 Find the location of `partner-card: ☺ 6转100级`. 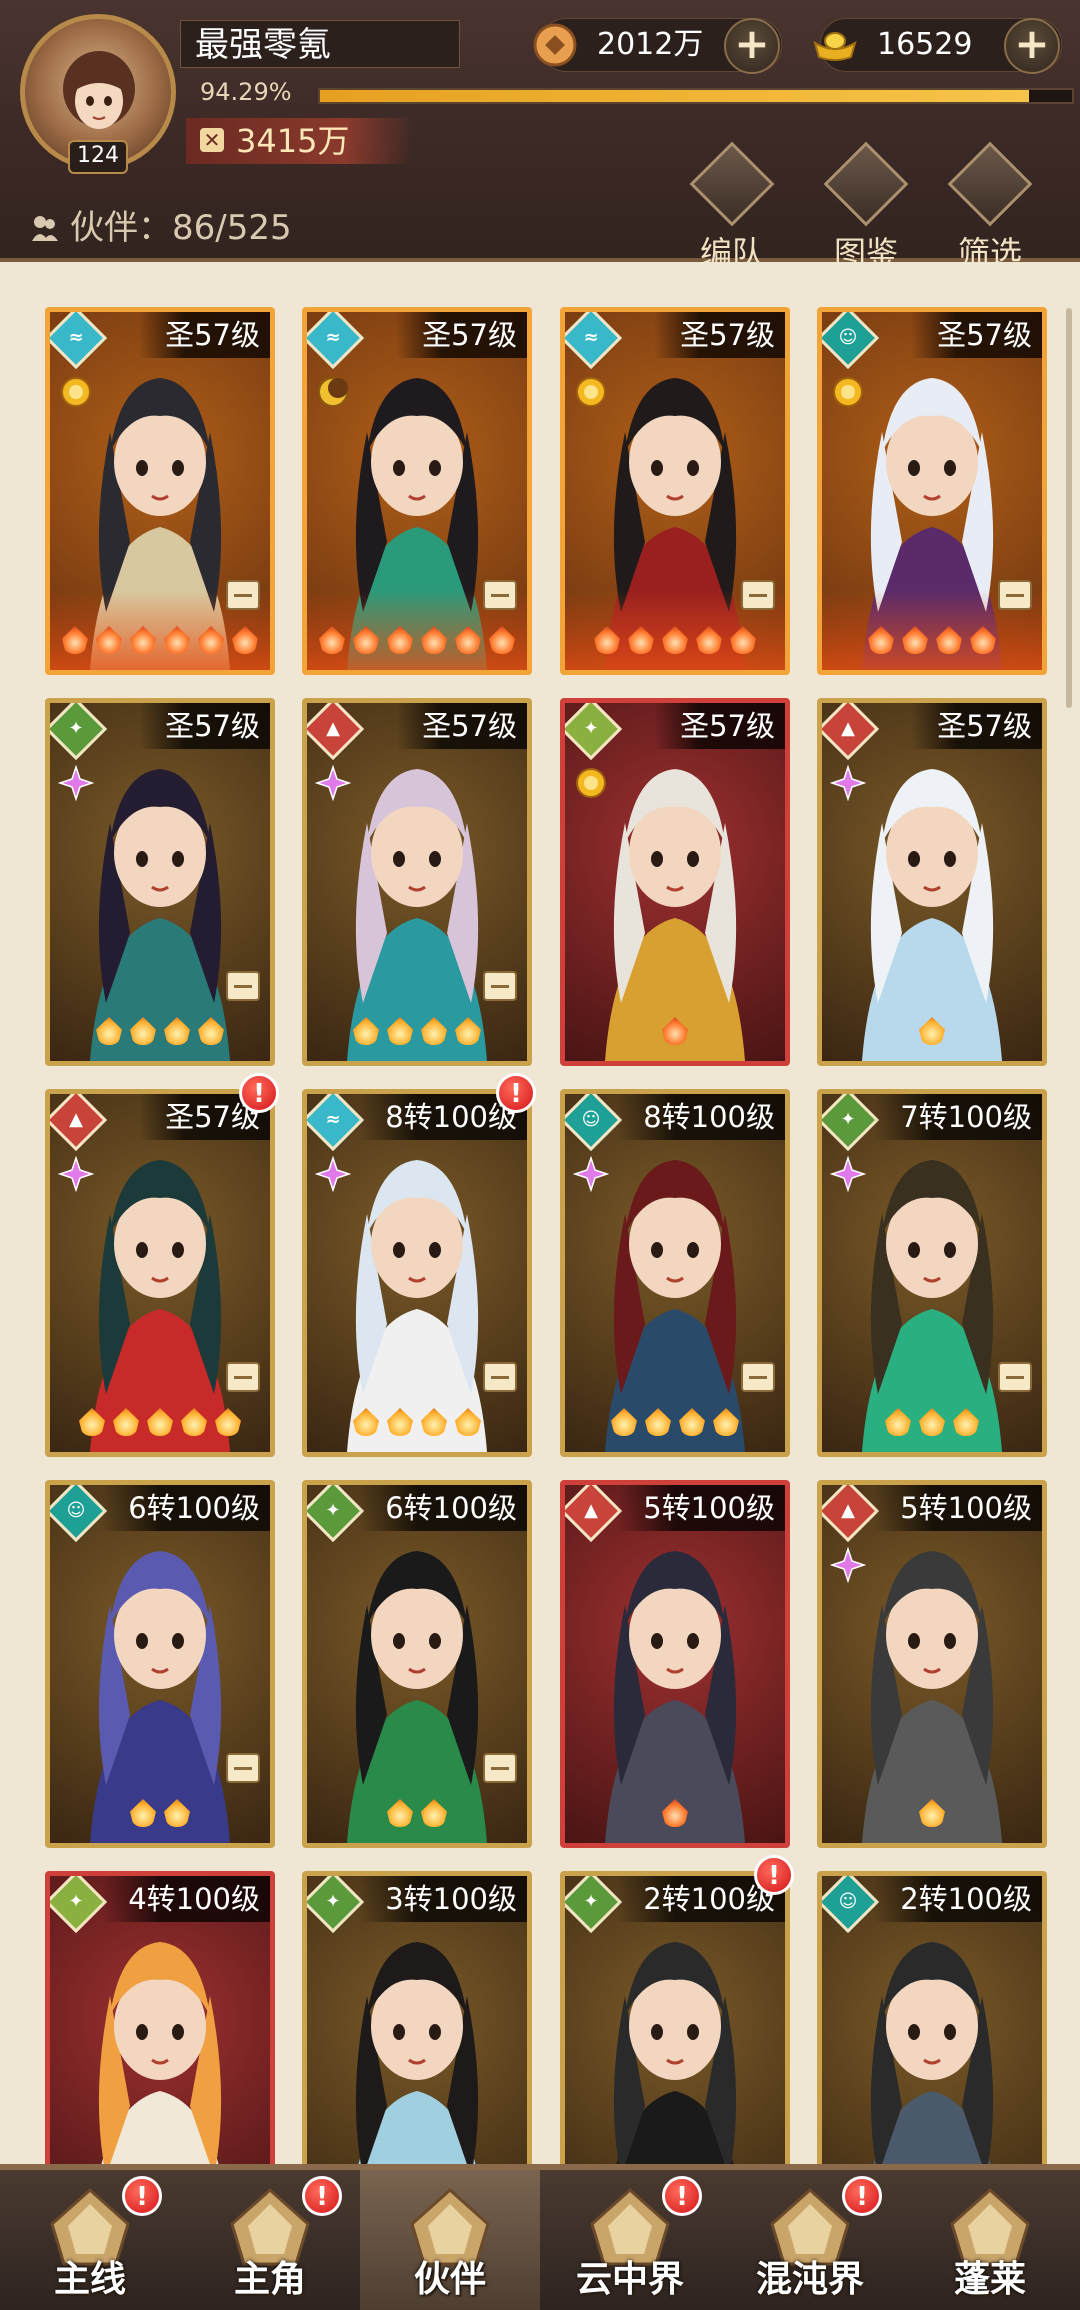

partner-card: ☺ 6转100级 is located at coordinates (160, 1664).